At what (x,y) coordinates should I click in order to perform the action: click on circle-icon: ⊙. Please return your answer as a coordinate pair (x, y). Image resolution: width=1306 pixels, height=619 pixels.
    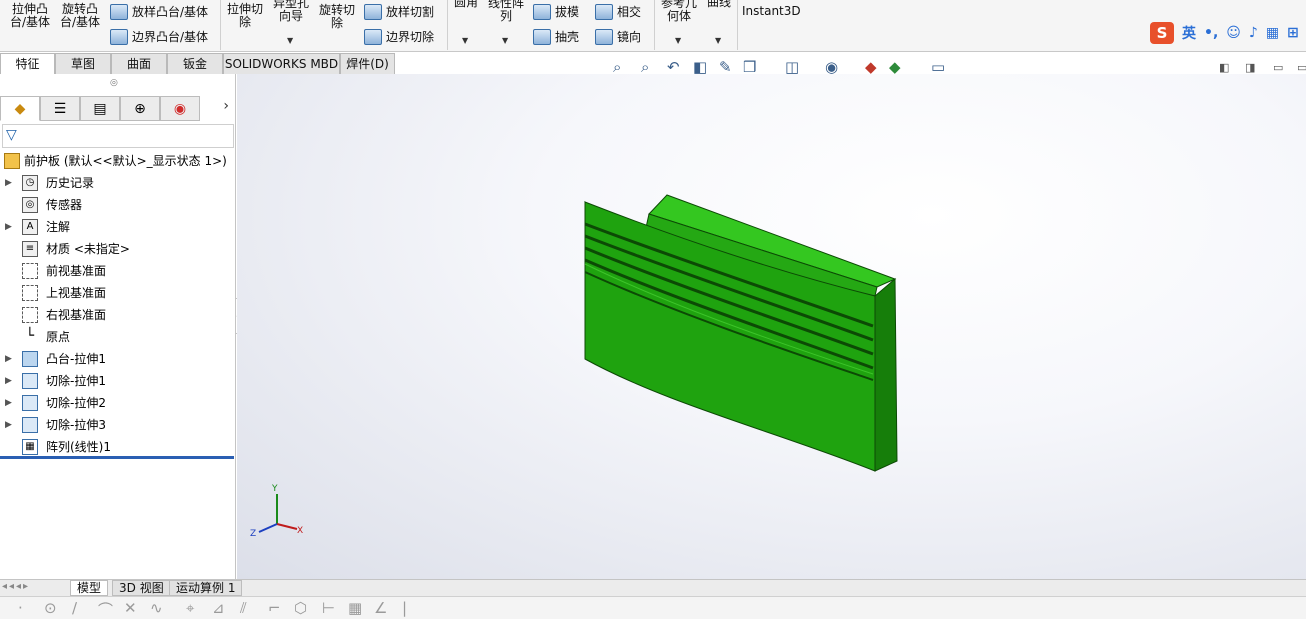
    Looking at the image, I should click on (50, 608).